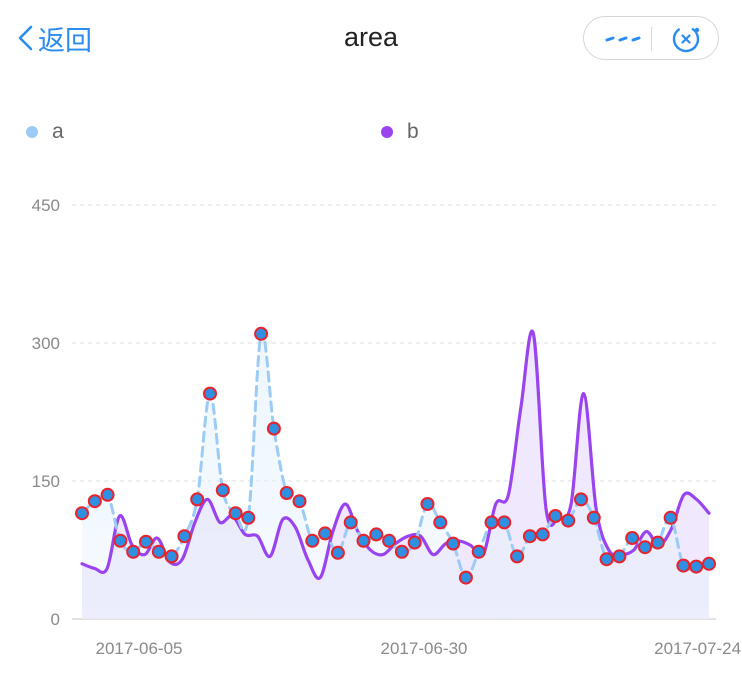 This screenshot has height=678, width=742. I want to click on y-tick-label-150: 150, so click(46, 481).